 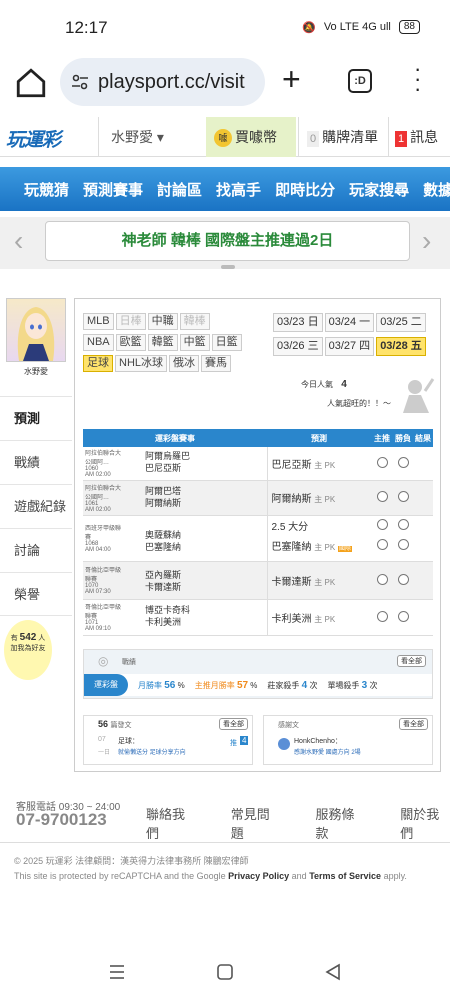 I want to click on menu-item-predict: 預測, so click(x=36, y=418).